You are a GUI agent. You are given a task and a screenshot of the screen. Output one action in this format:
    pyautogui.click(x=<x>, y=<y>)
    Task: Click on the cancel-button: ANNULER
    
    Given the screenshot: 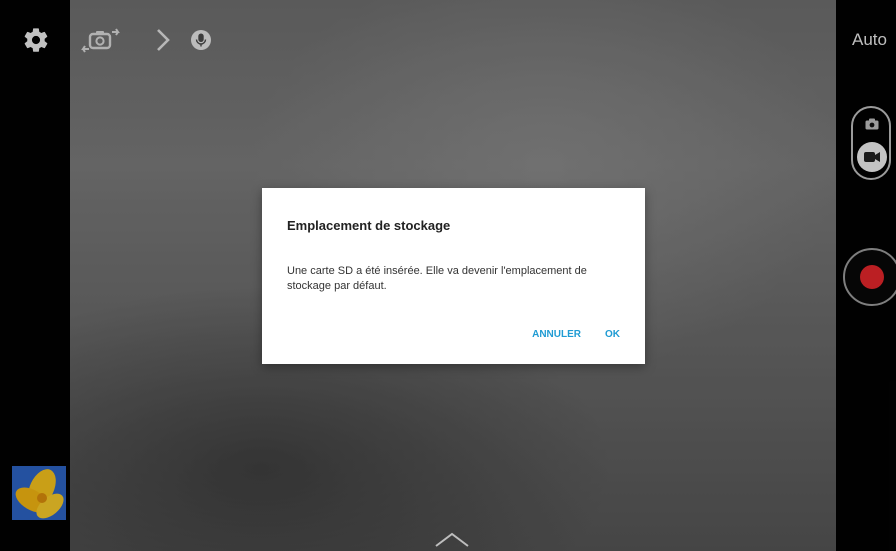 What is the action you would take?
    pyautogui.click(x=556, y=334)
    